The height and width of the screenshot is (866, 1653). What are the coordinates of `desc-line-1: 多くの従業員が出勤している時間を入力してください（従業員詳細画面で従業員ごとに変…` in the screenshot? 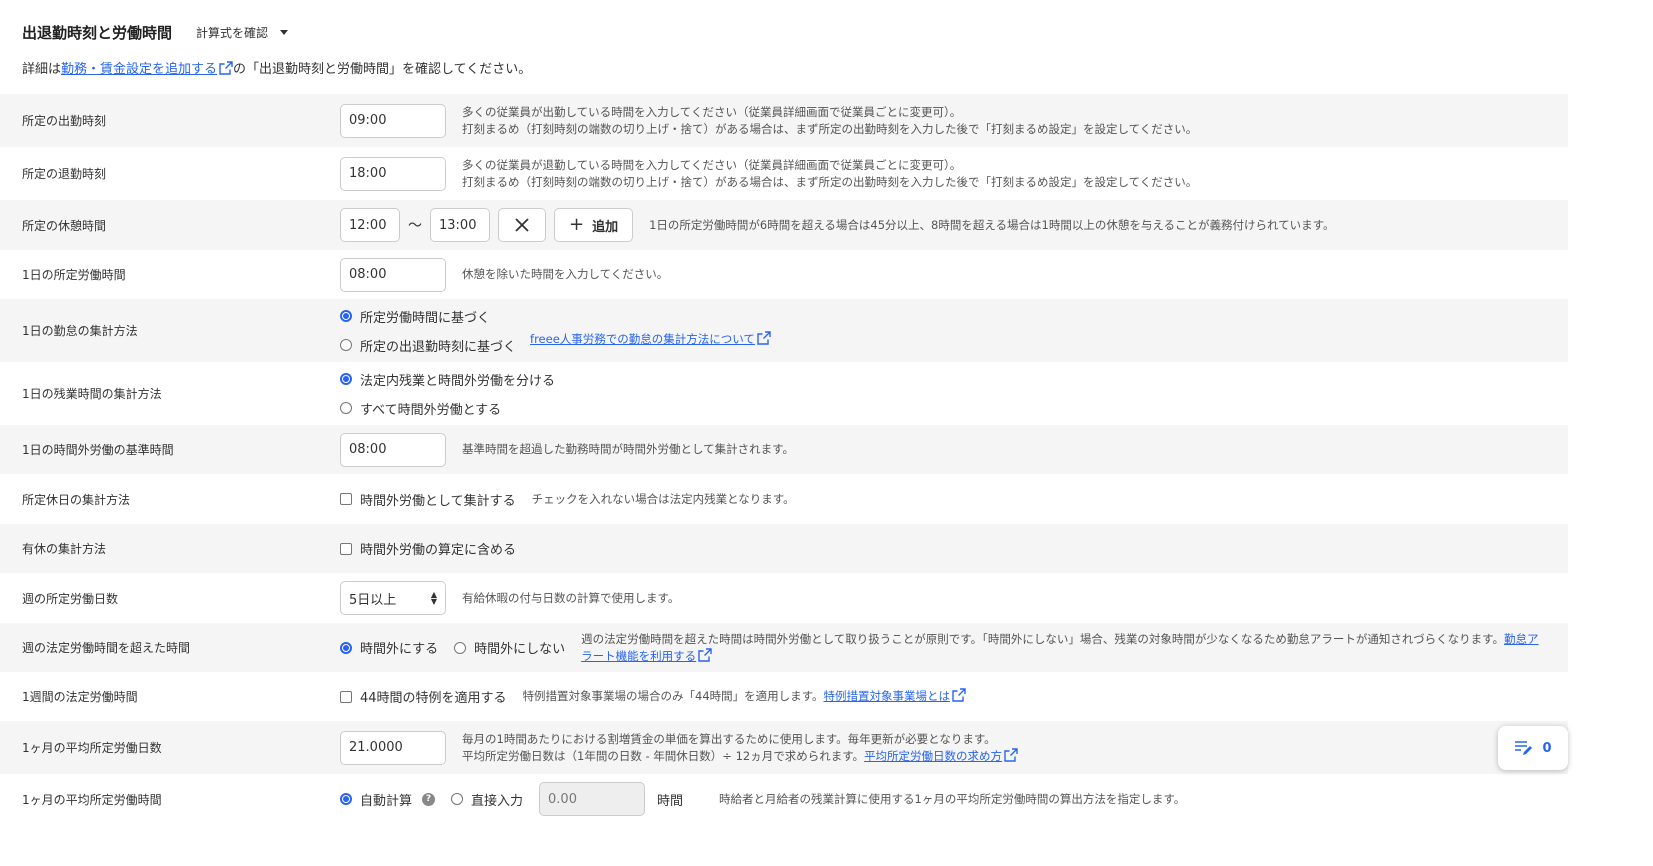 It's located at (712, 111).